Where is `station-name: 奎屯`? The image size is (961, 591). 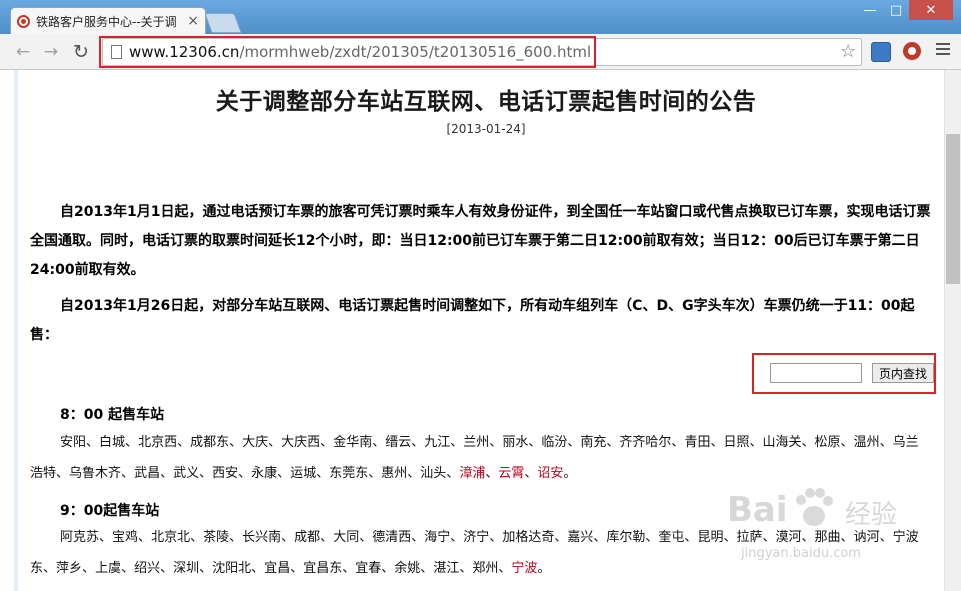 station-name: 奎屯 is located at coordinates (671, 537).